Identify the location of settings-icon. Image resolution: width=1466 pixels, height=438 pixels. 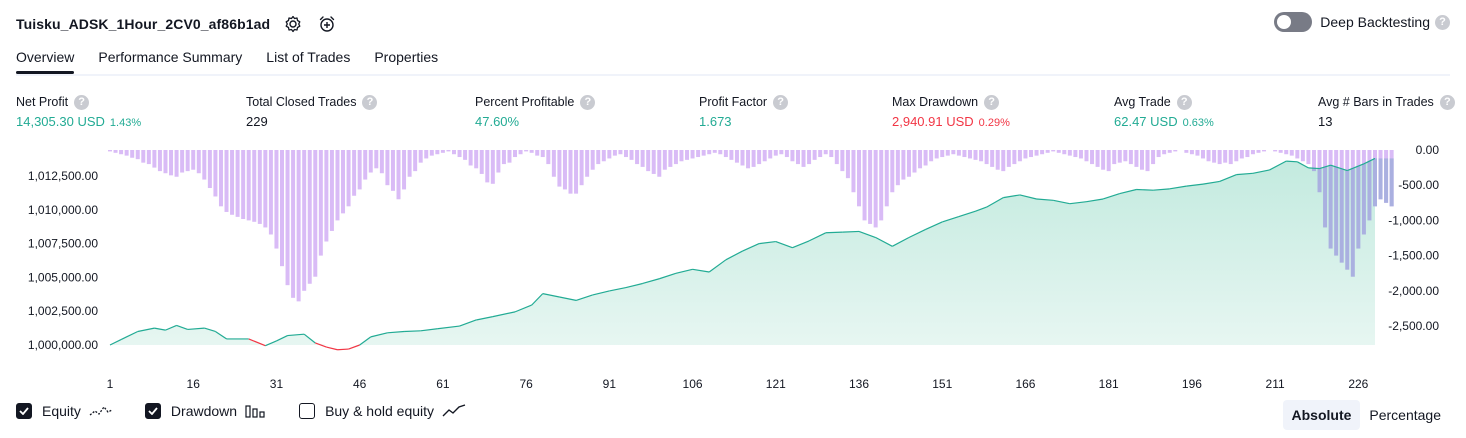
(293, 24).